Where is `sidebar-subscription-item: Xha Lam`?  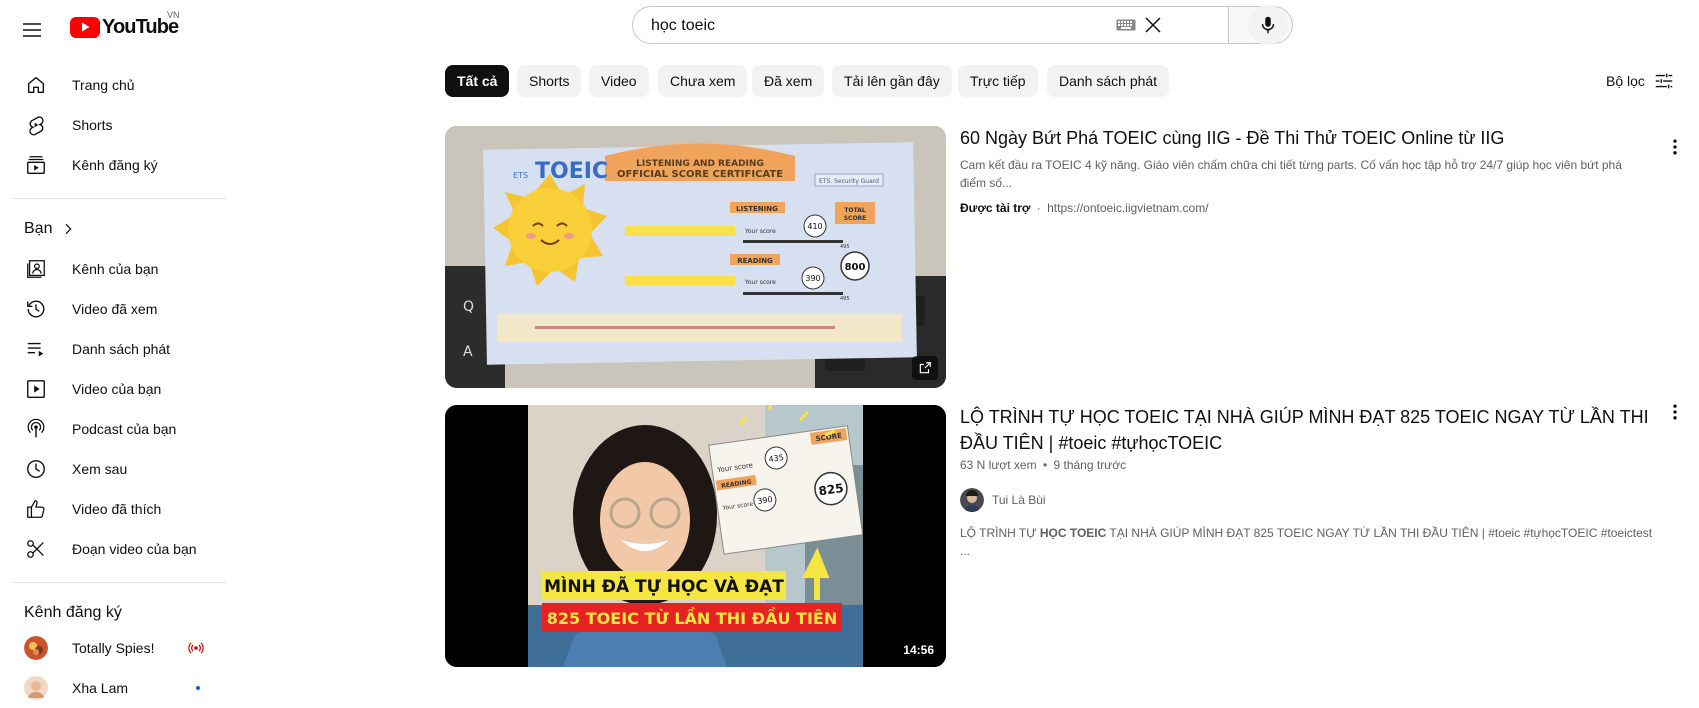
sidebar-subscription-item: Xha Lam is located at coordinates (112, 688).